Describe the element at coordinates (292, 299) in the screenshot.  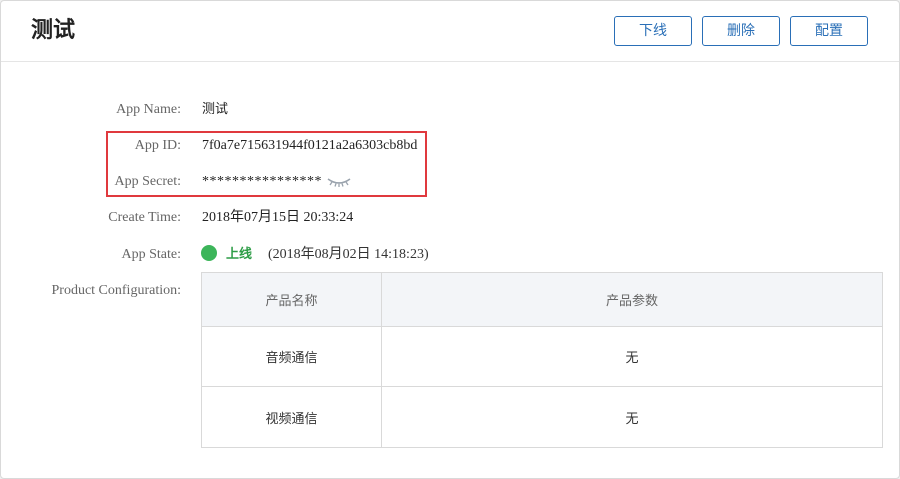
I see `column-header: 产品名称` at that location.